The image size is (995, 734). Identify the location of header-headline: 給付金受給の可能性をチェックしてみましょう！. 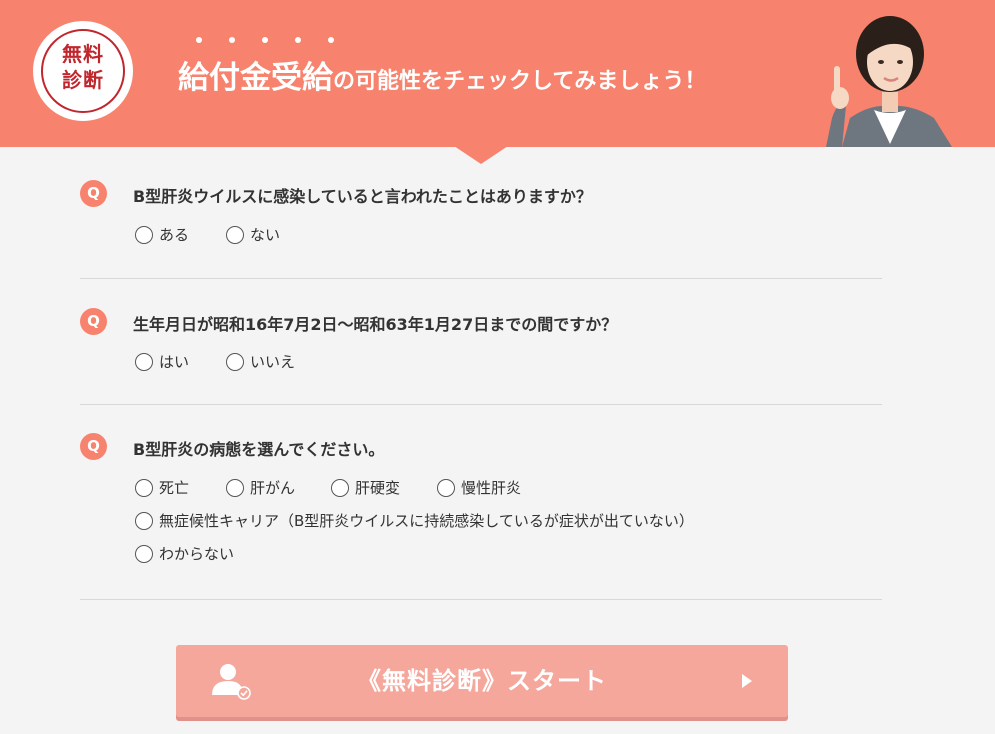
(442, 74).